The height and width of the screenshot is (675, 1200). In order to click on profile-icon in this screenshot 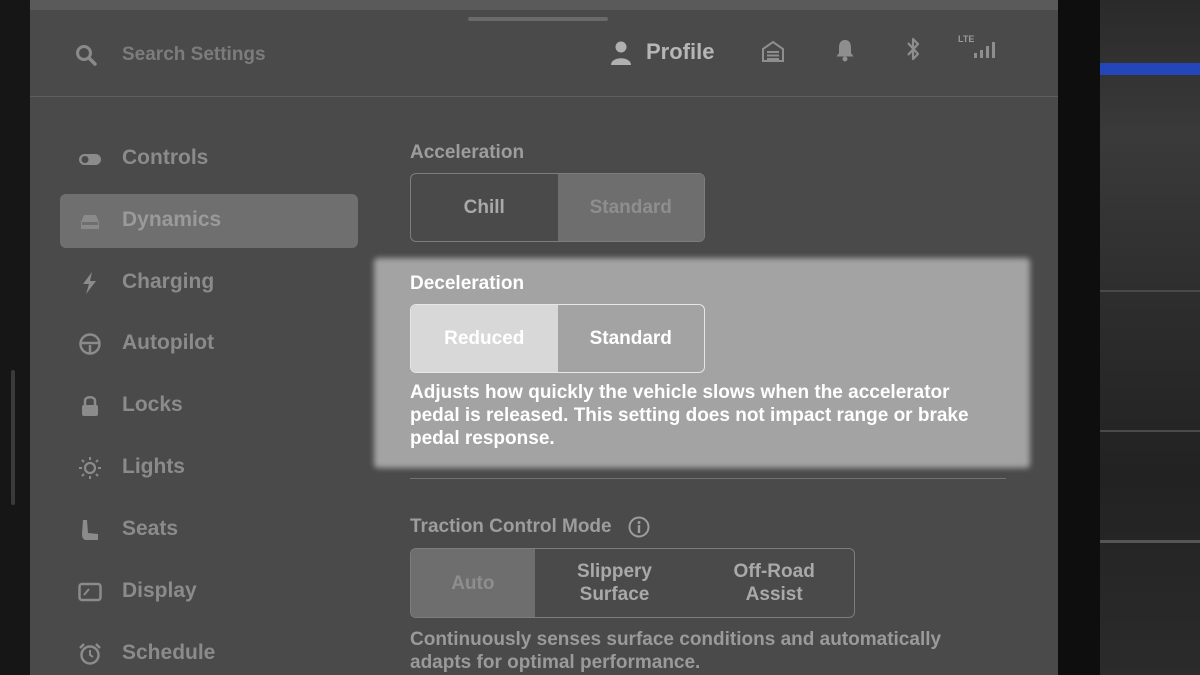, I will do `click(621, 53)`.